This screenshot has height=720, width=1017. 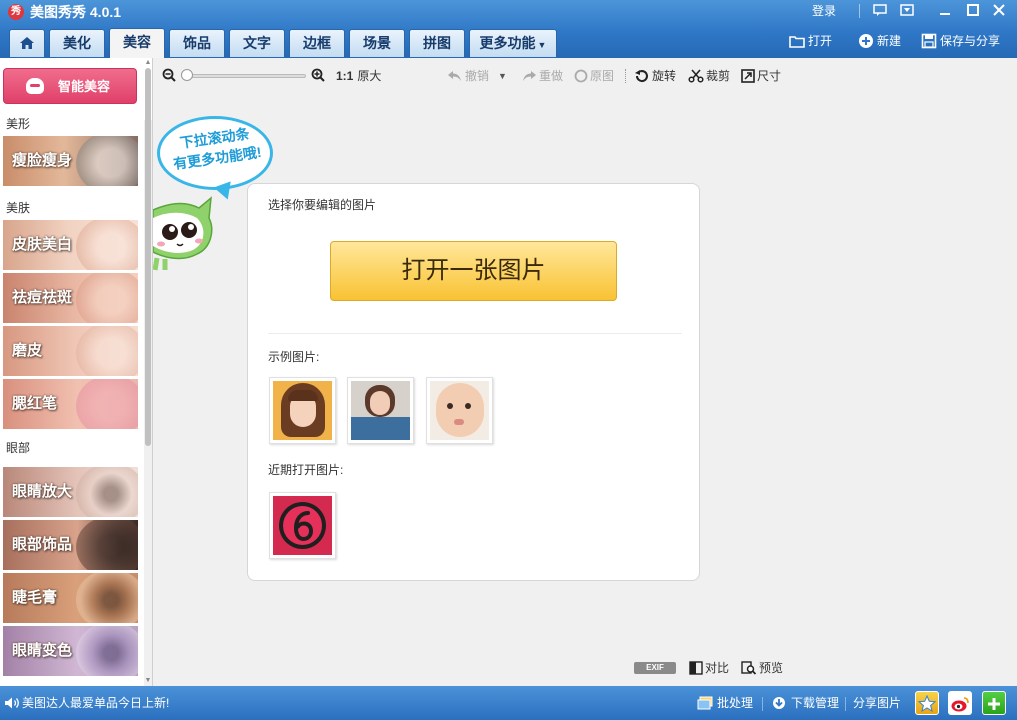 What do you see at coordinates (107, 245) in the screenshot?
I see `skin-icon` at bounding box center [107, 245].